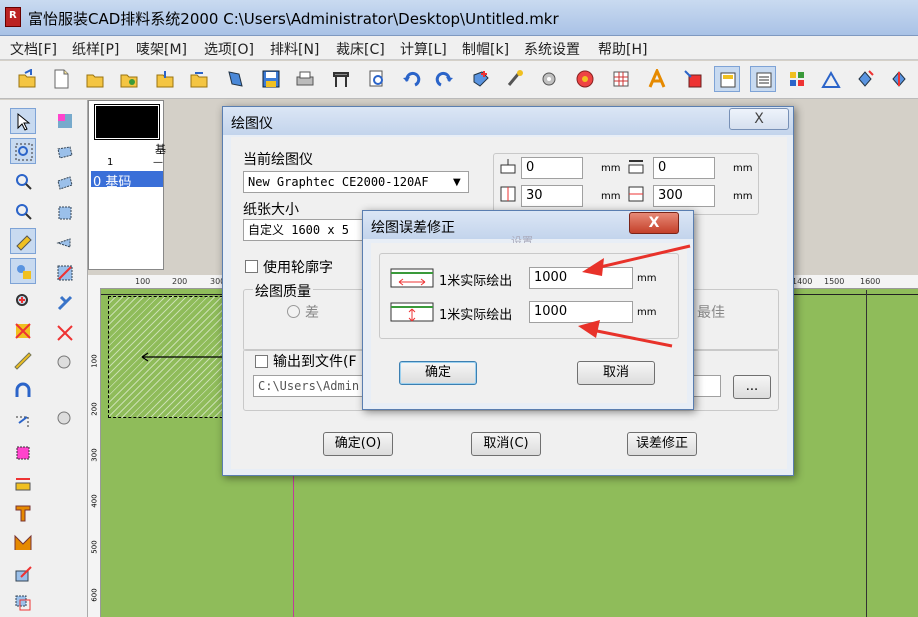  What do you see at coordinates (593, 267) in the screenshot?
I see `annotation-arrow-1-icon` at bounding box center [593, 267].